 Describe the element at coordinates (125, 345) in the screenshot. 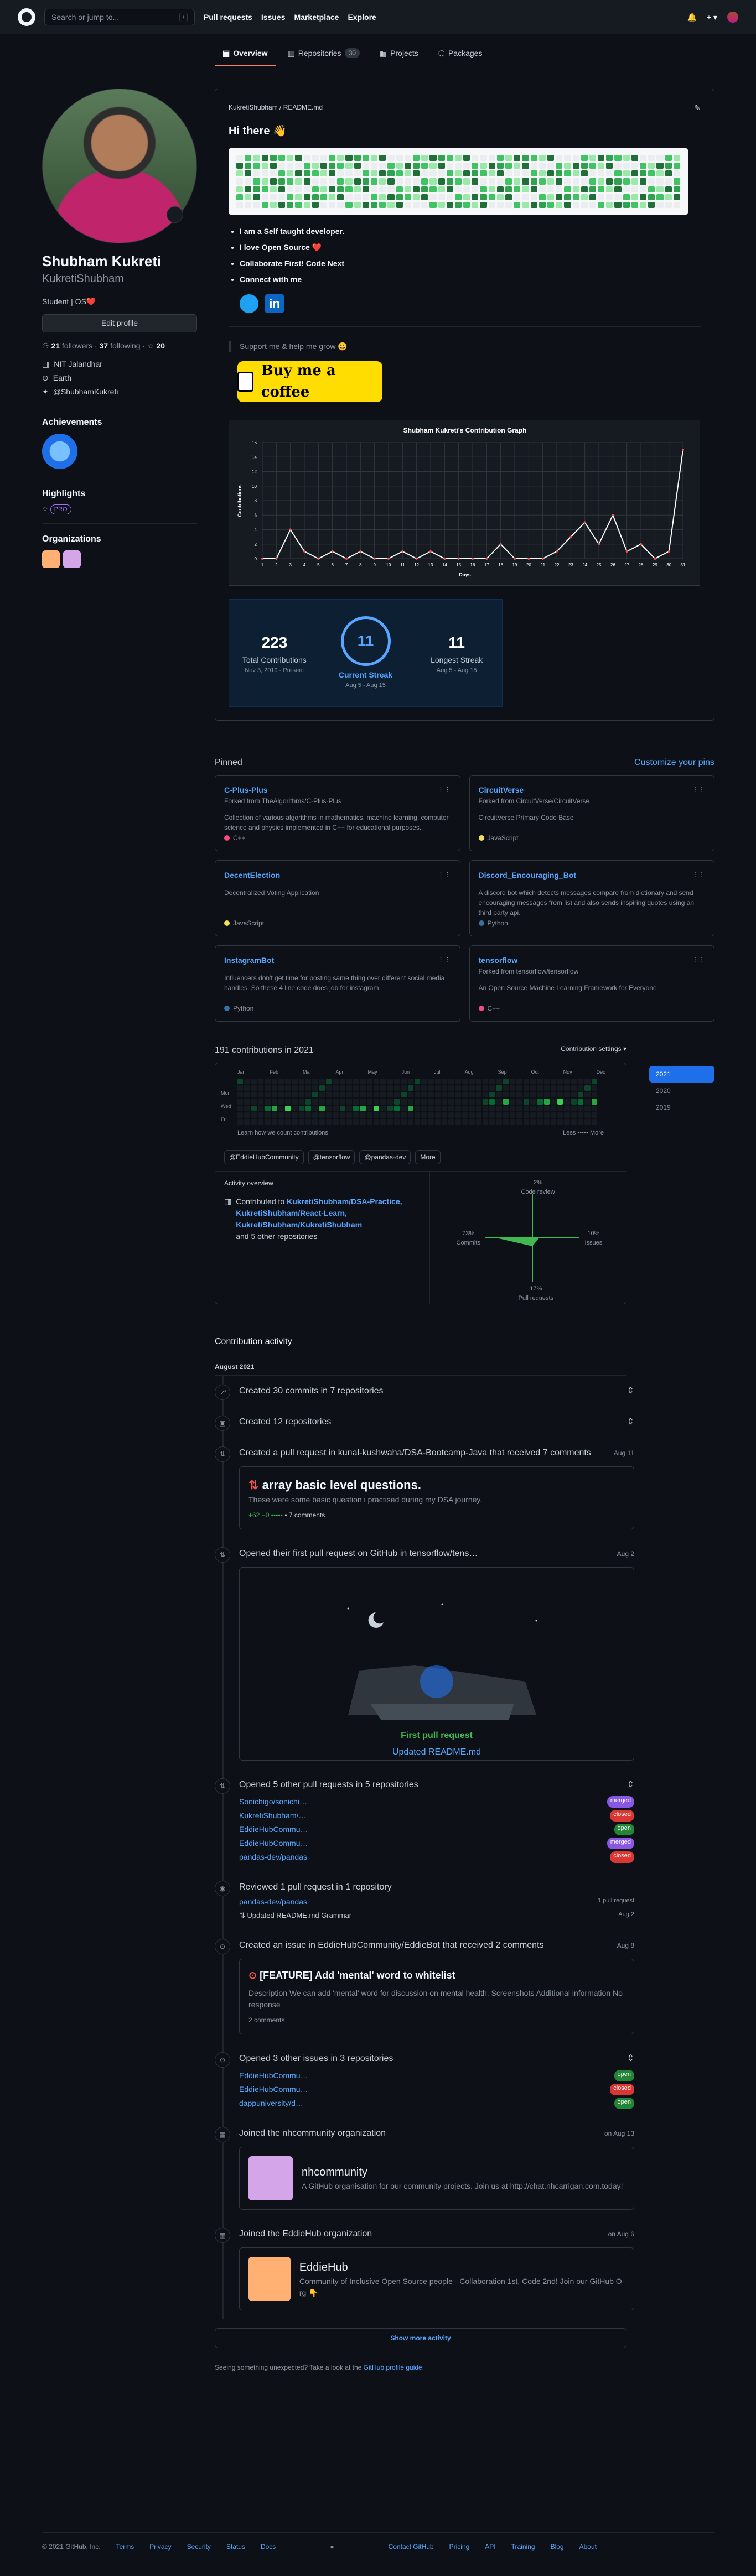

I see `following-link: following` at that location.